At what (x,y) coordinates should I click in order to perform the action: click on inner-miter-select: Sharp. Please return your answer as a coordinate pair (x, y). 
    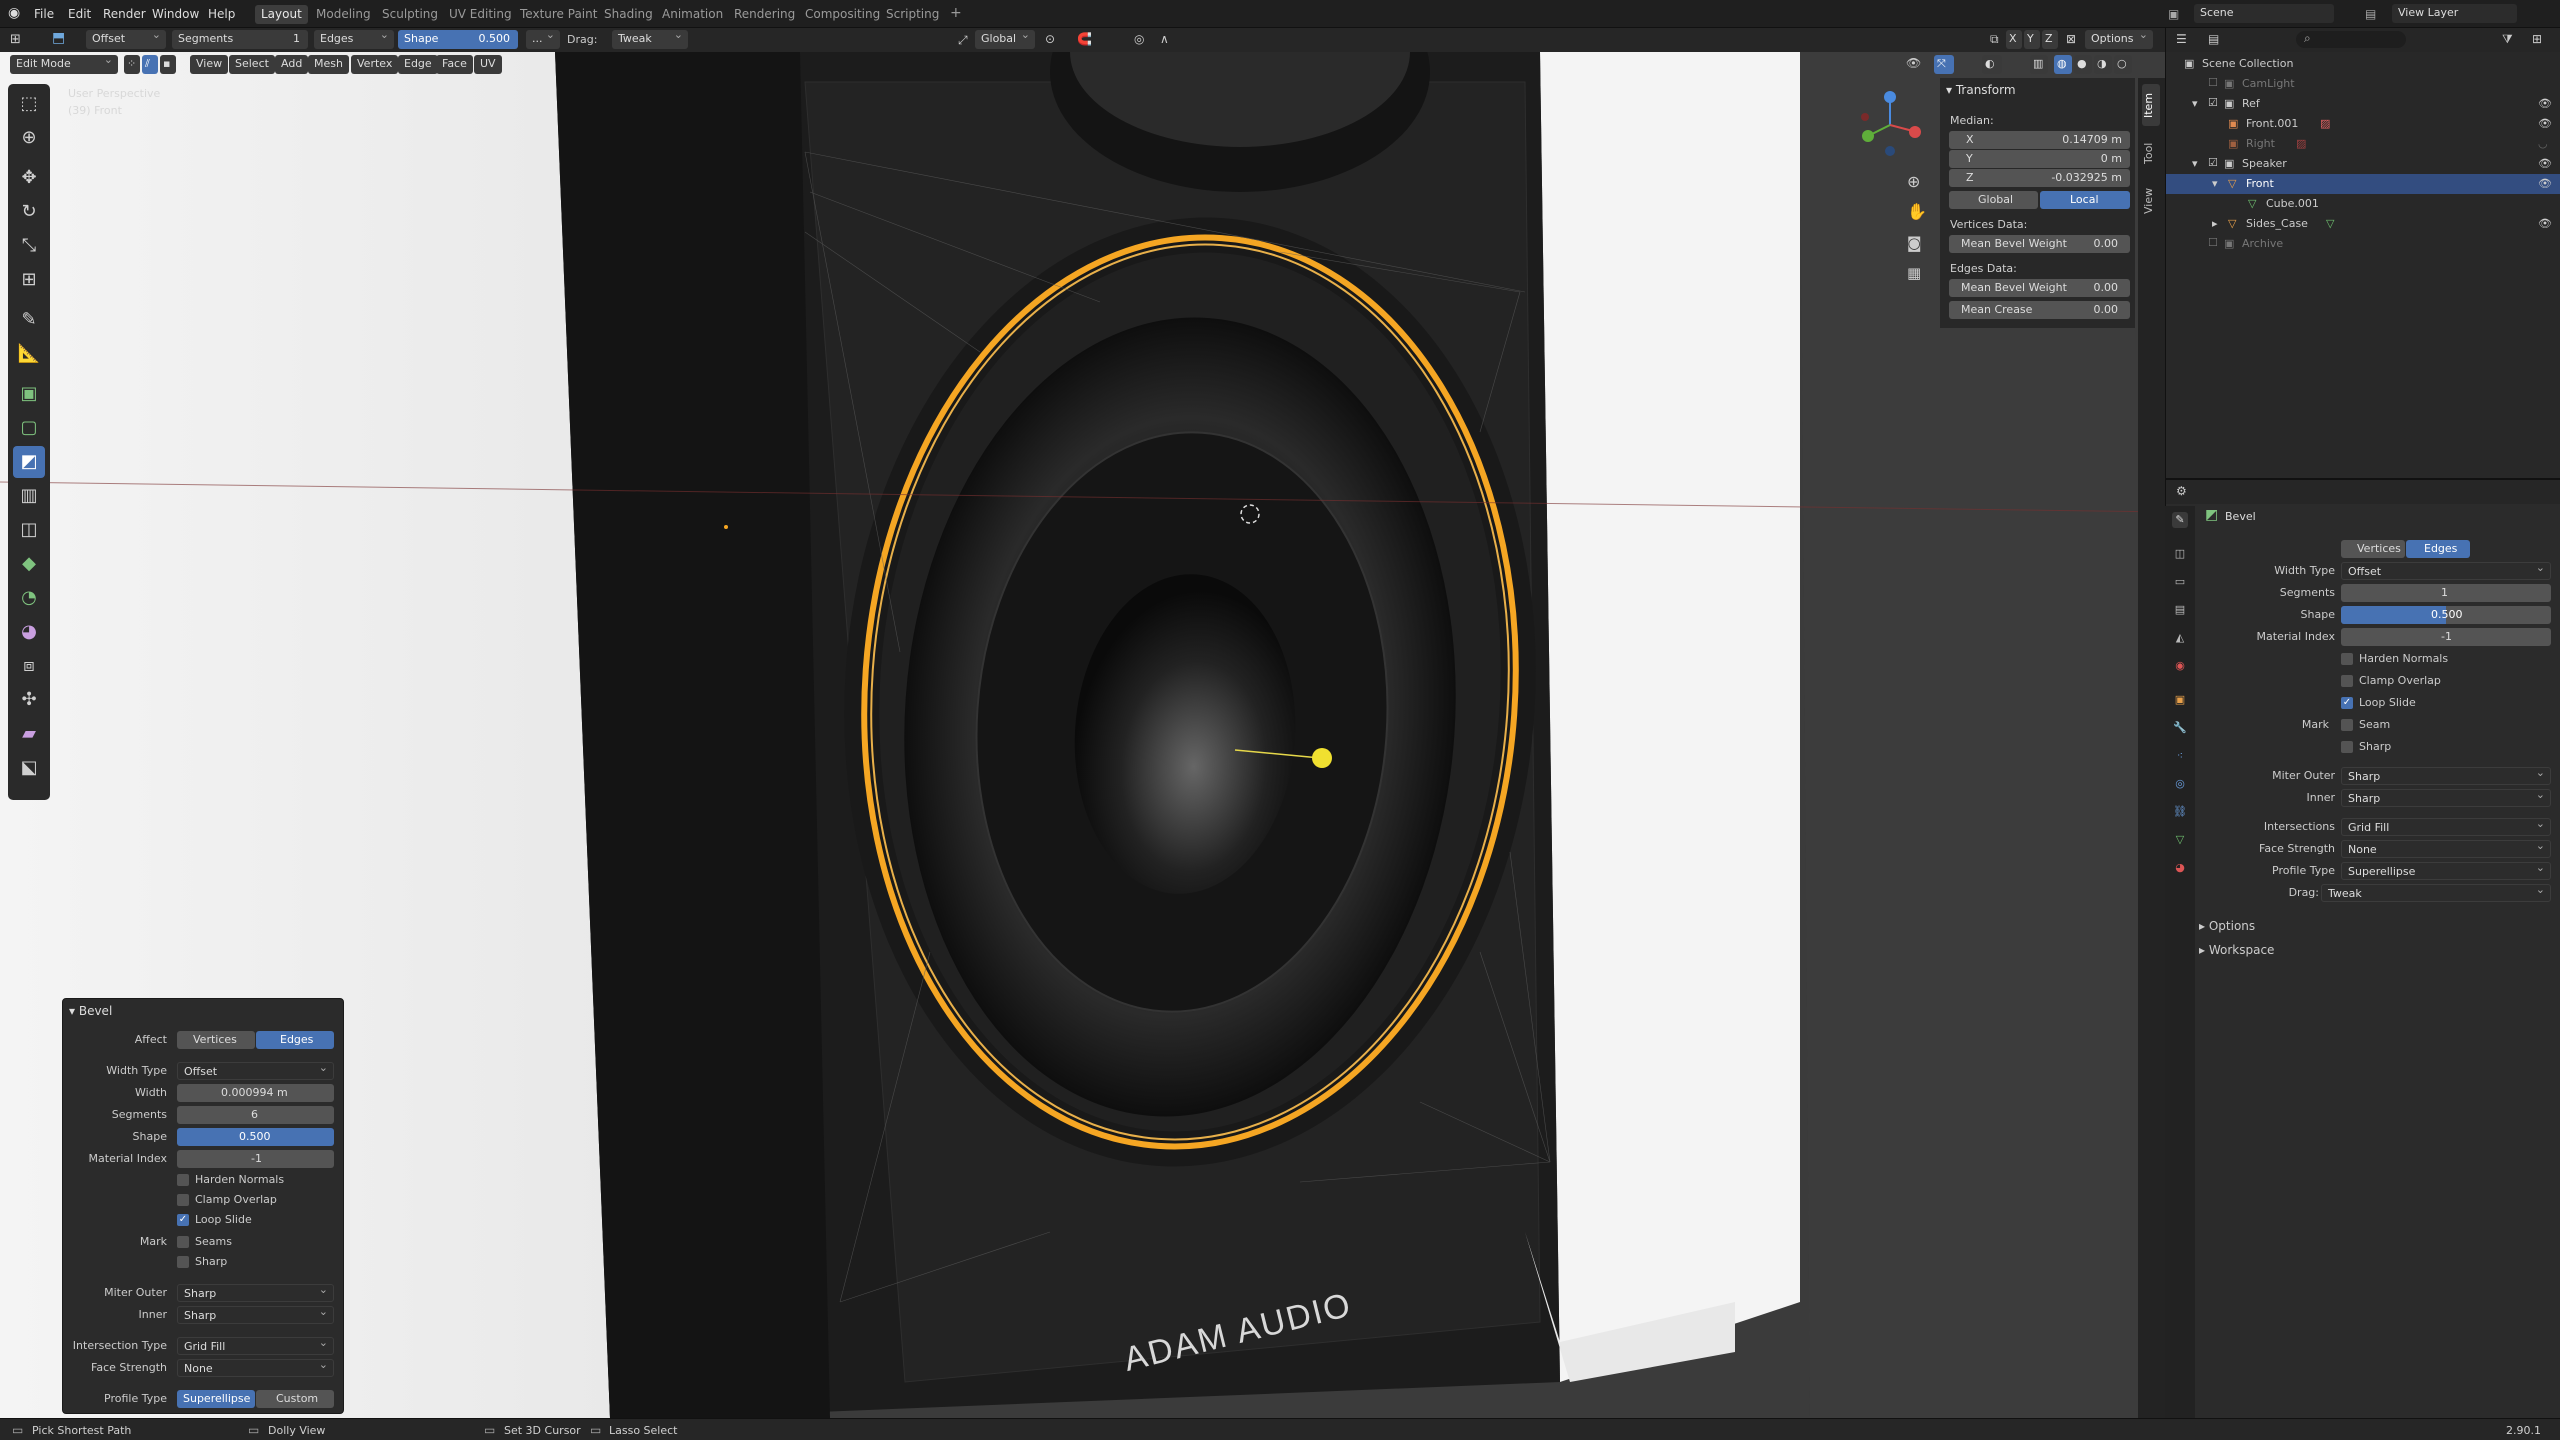
    Looking at the image, I should click on (2446, 798).